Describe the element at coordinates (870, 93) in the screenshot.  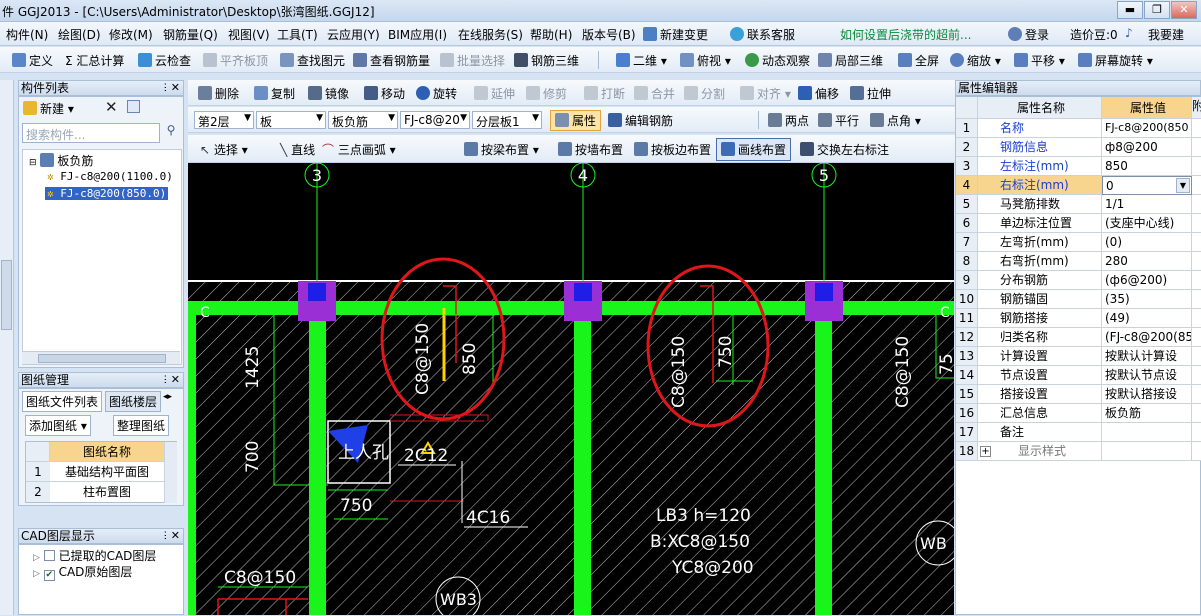
I see `stretch-button: 拉伸` at that location.